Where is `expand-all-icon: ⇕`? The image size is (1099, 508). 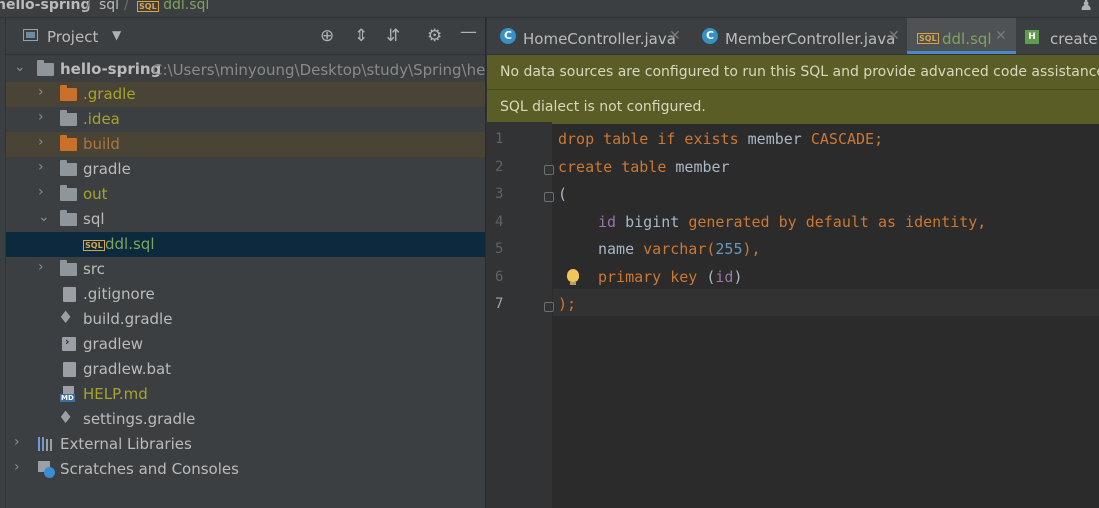 expand-all-icon: ⇕ is located at coordinates (361, 36).